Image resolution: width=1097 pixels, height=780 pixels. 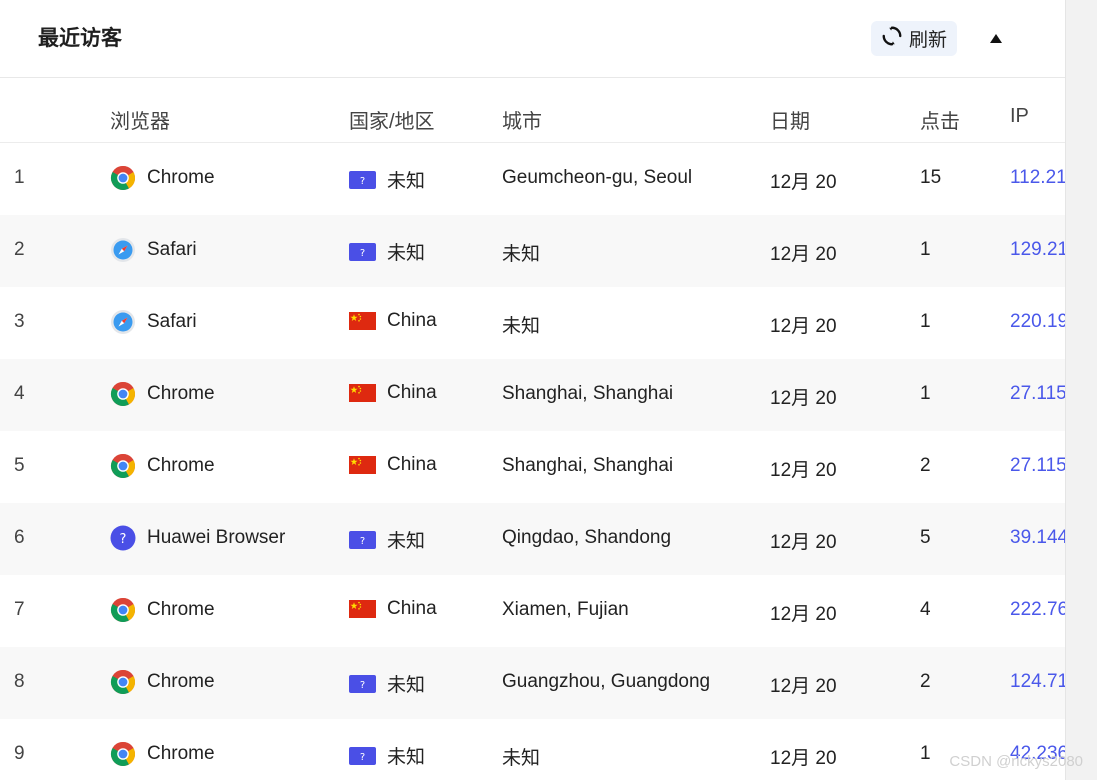 What do you see at coordinates (1037, 682) in the screenshot?
I see `ip-address: 124.71` at bounding box center [1037, 682].